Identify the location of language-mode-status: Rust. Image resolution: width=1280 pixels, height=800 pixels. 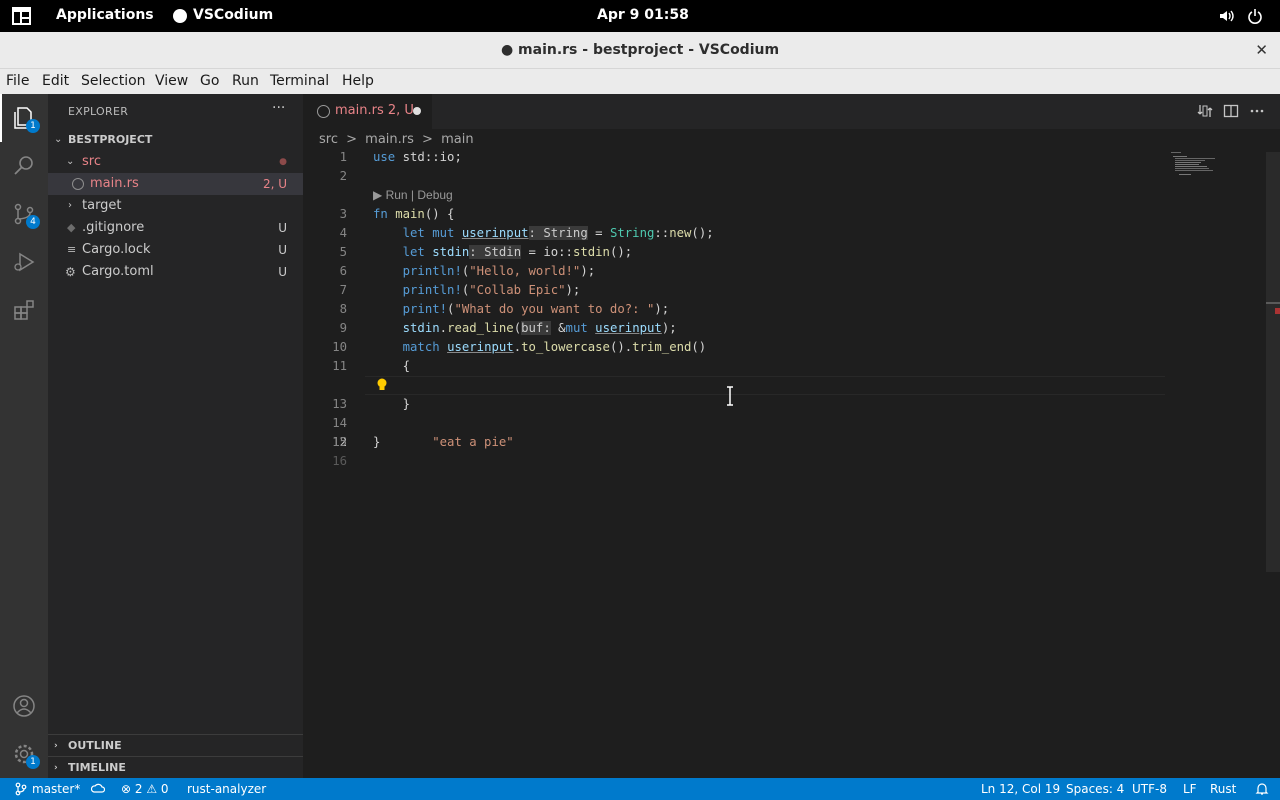
(1223, 789).